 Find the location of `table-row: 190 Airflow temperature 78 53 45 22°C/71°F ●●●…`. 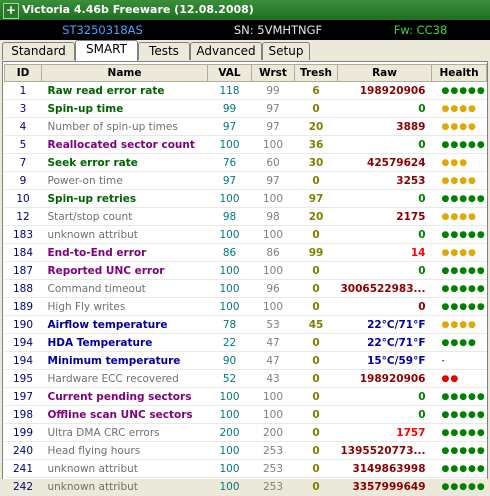

table-row: 190 Airflow temperature 78 53 45 22°C/71°F ●●●… is located at coordinates (245, 324).